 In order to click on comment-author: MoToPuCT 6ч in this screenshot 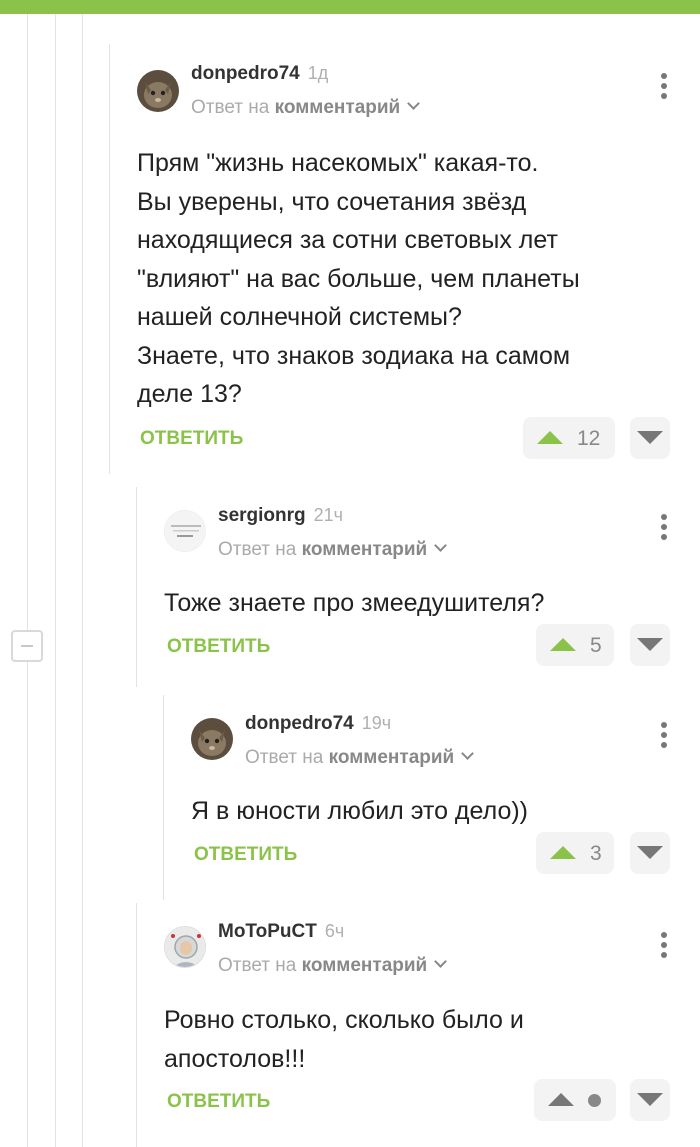, I will do `click(281, 932)`.